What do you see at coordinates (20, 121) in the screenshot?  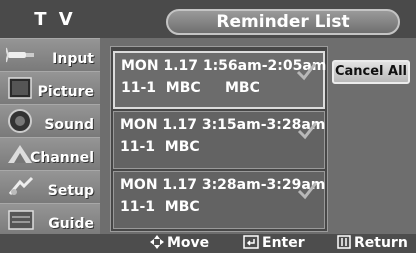 I see `sound-icon` at bounding box center [20, 121].